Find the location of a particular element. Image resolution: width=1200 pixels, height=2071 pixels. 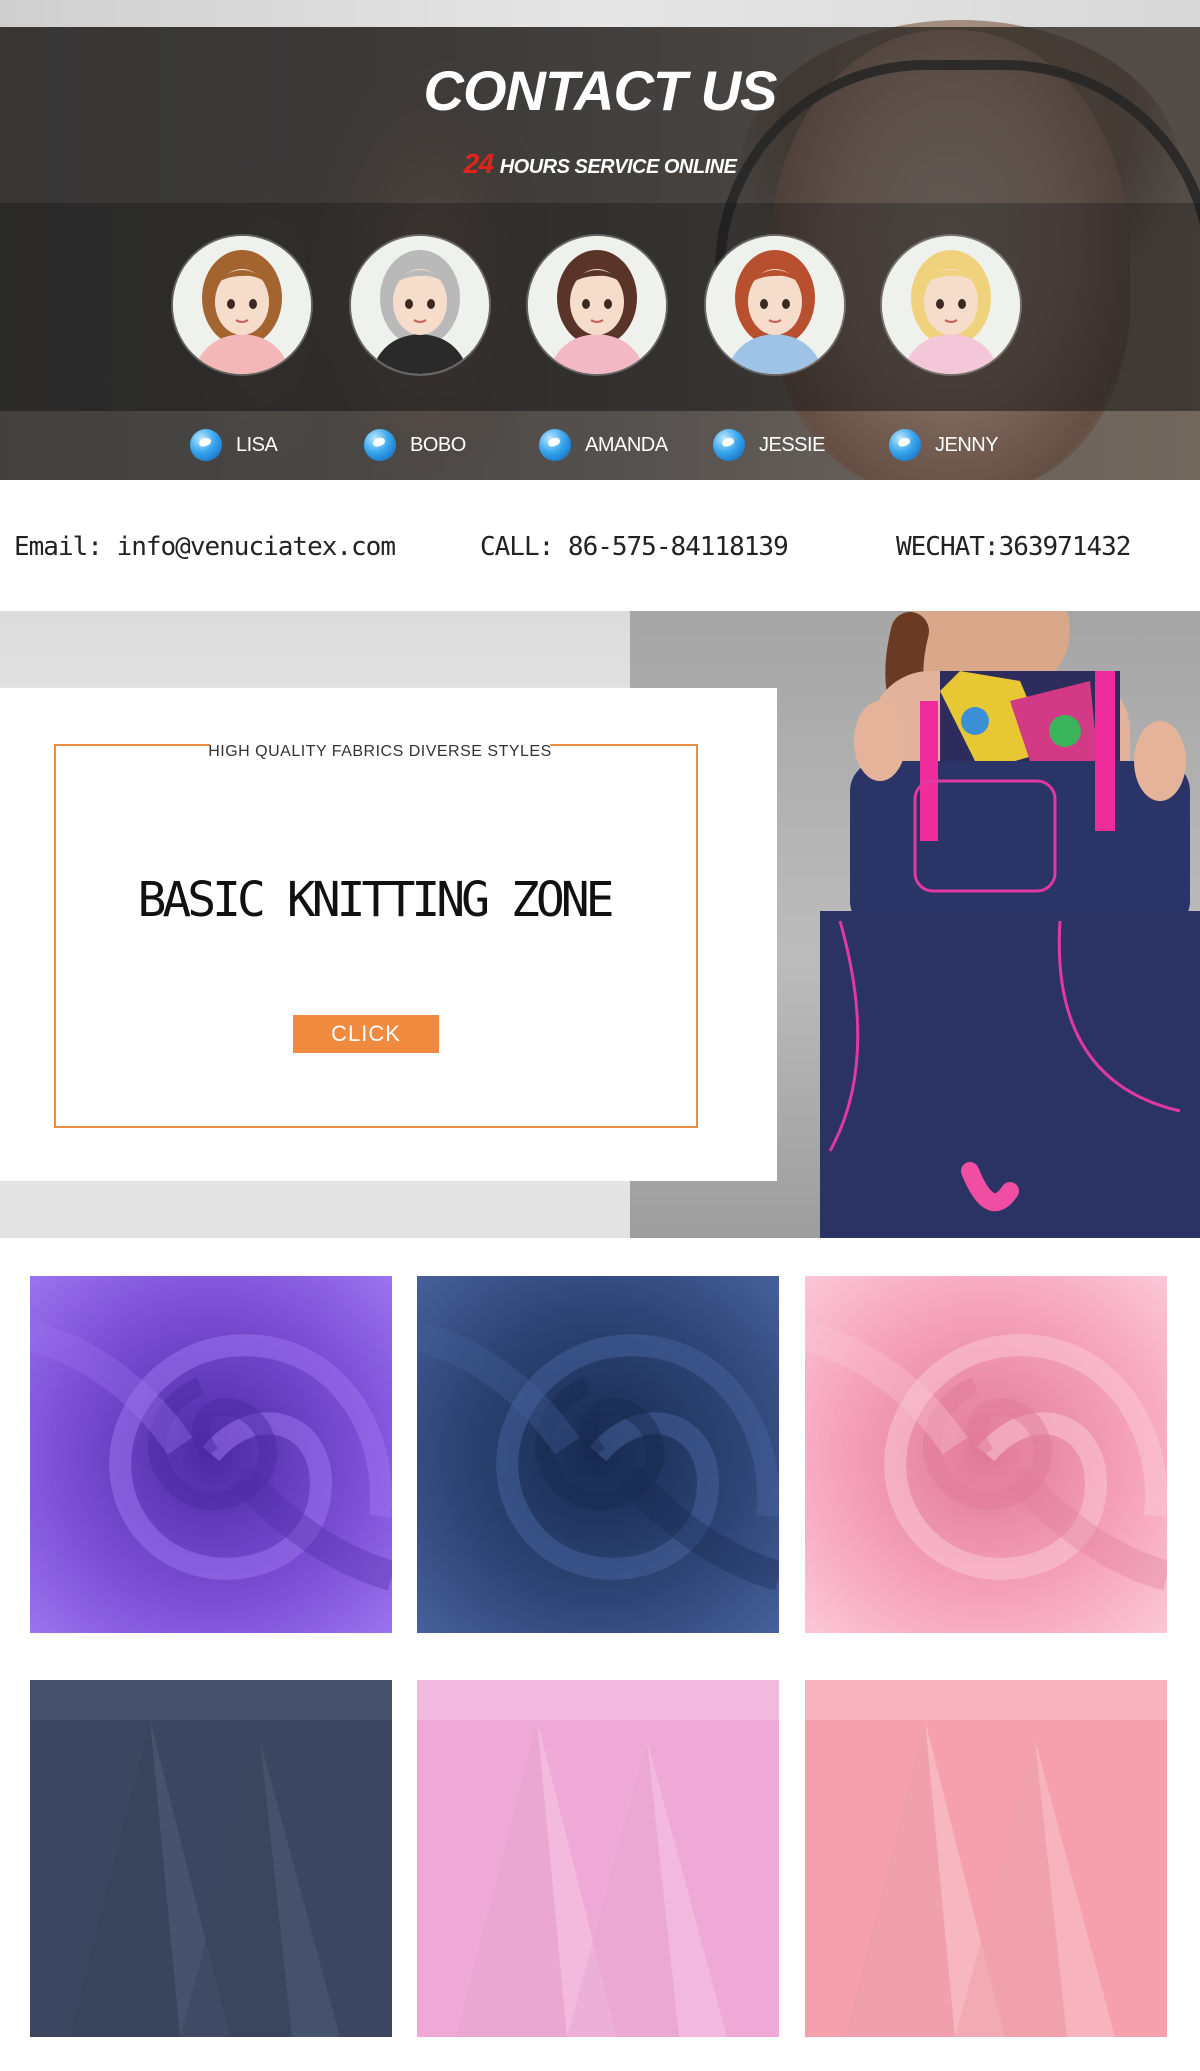

agent-amanda: AMANDA is located at coordinates (603, 445).